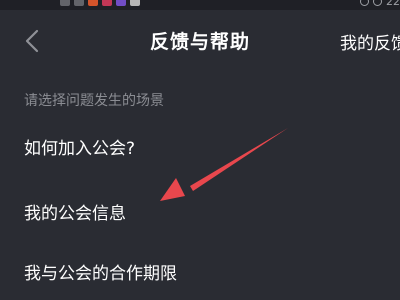 Image resolution: width=400 pixels, height=300 pixels. Describe the element at coordinates (370, 41) in the screenshot. I see `my-feedback-link: 我的反馈` at that location.